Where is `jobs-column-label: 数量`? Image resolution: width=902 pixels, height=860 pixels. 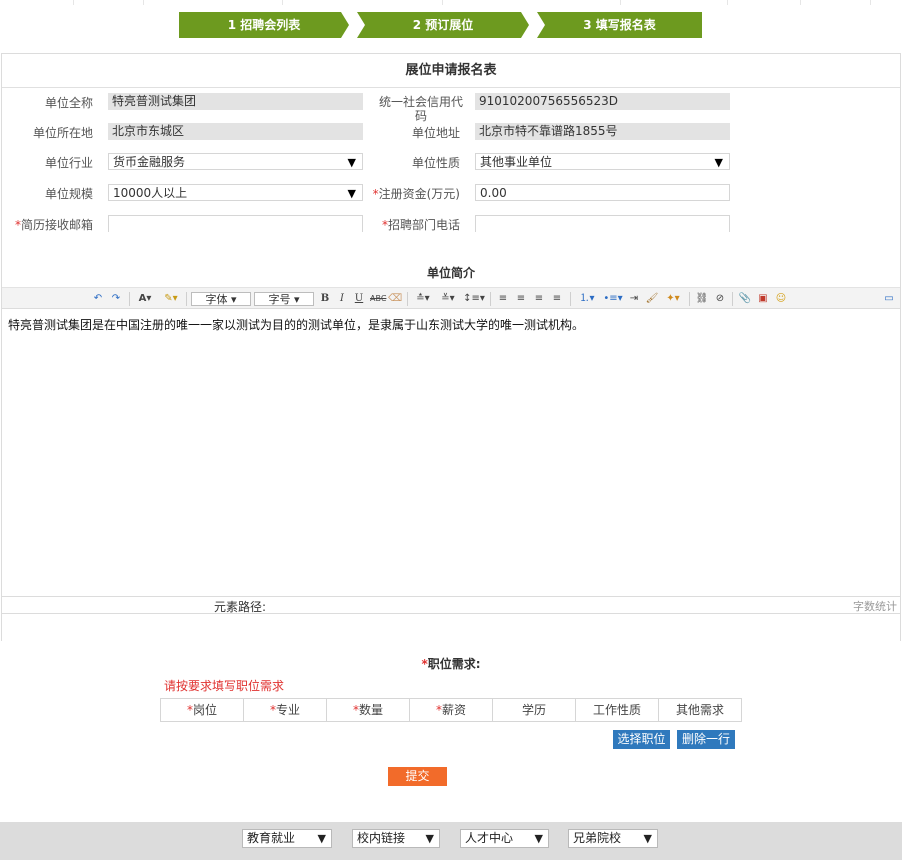
jobs-column-label: 数量 is located at coordinates (370, 710).